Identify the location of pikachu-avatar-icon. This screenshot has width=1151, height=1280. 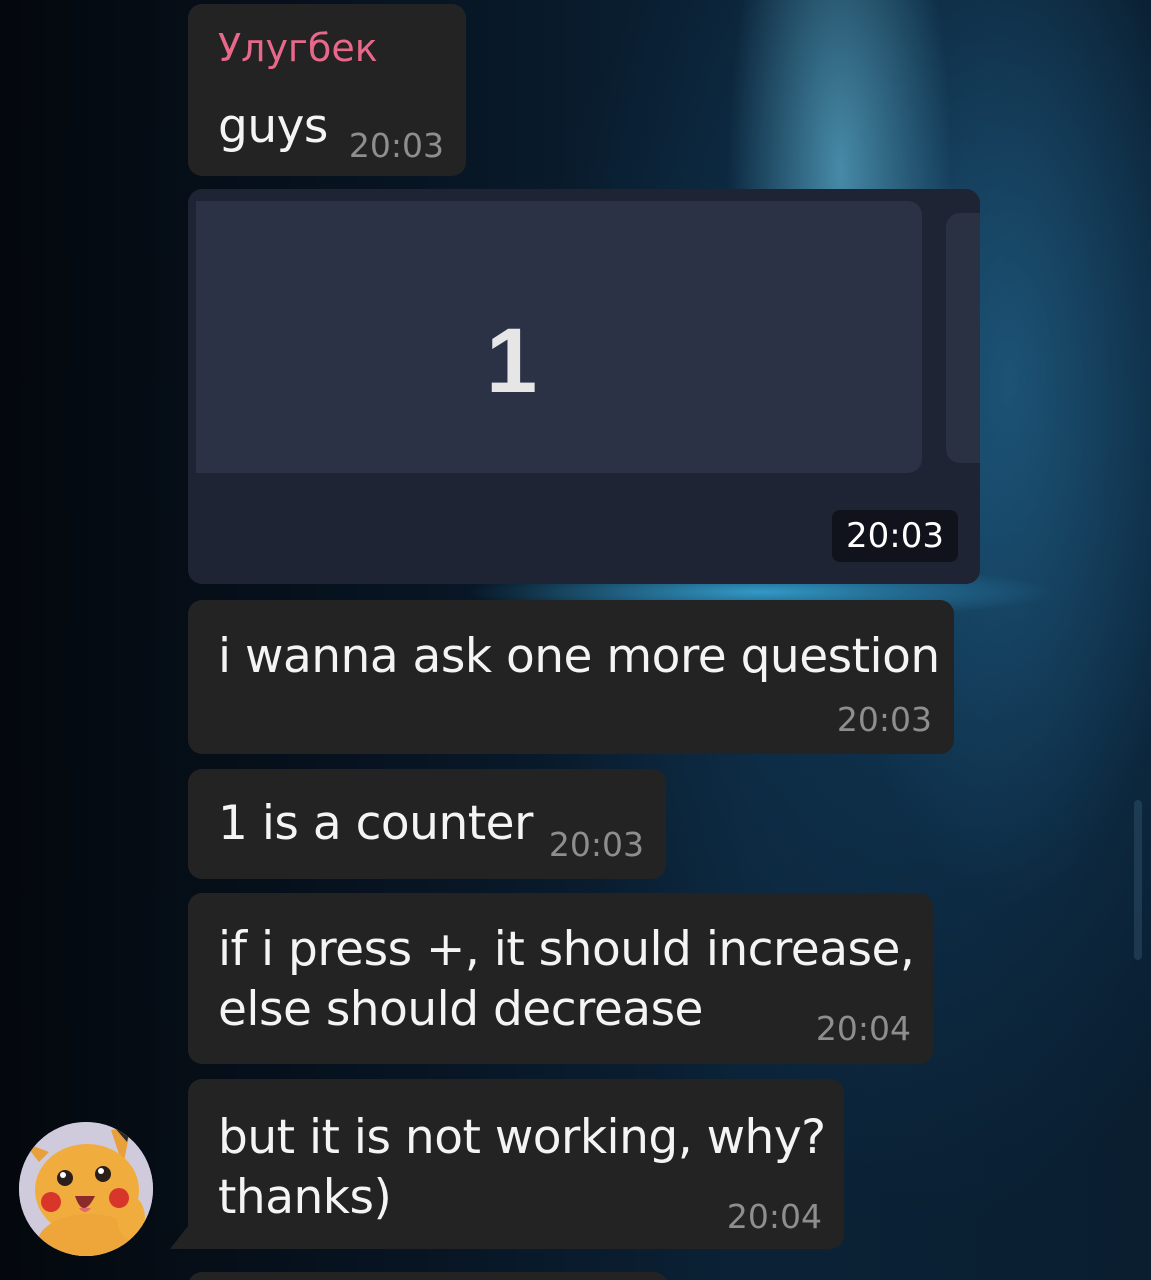
(86, 1189).